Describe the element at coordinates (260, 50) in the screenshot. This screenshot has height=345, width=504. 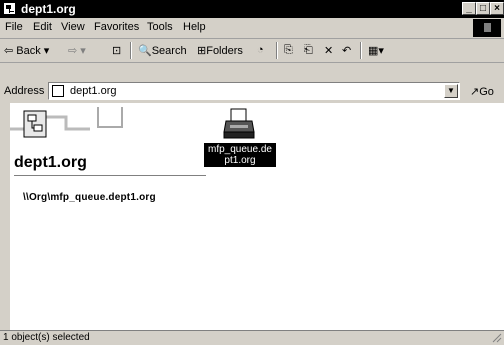
I see `history-icon: ◔` at that location.